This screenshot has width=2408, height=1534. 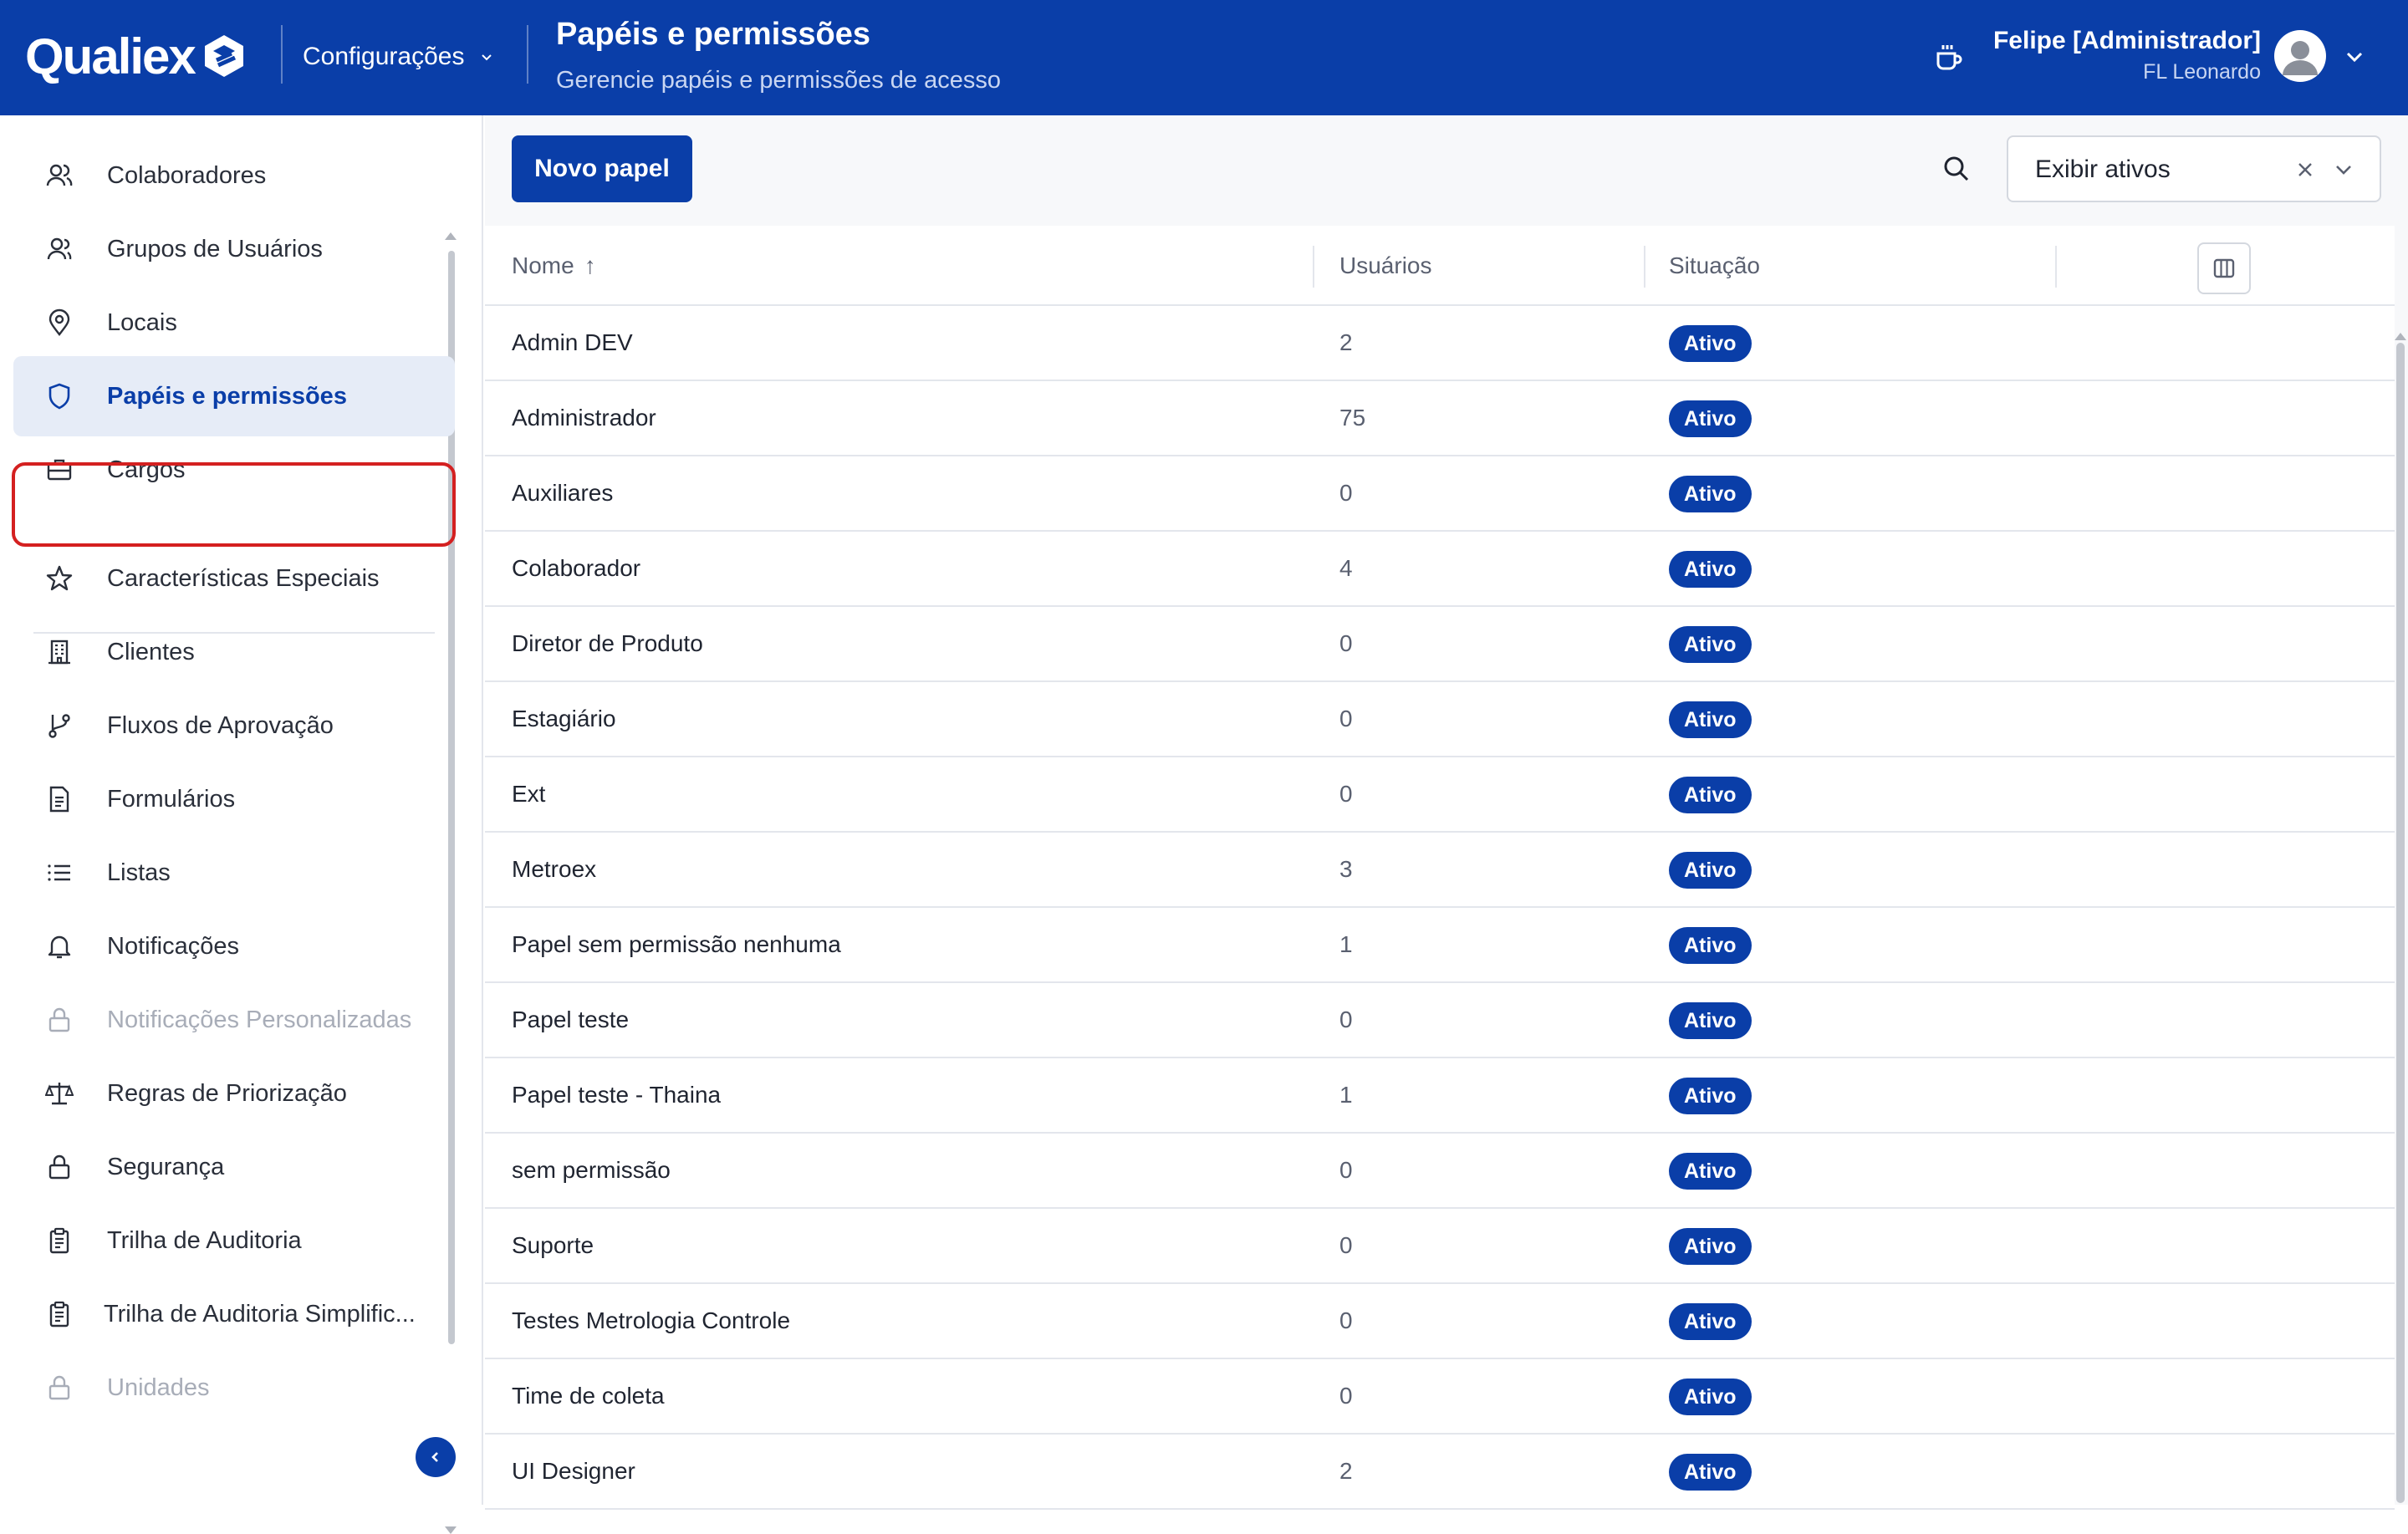 I want to click on role-name: Diretor de Produto, so click(x=607, y=643).